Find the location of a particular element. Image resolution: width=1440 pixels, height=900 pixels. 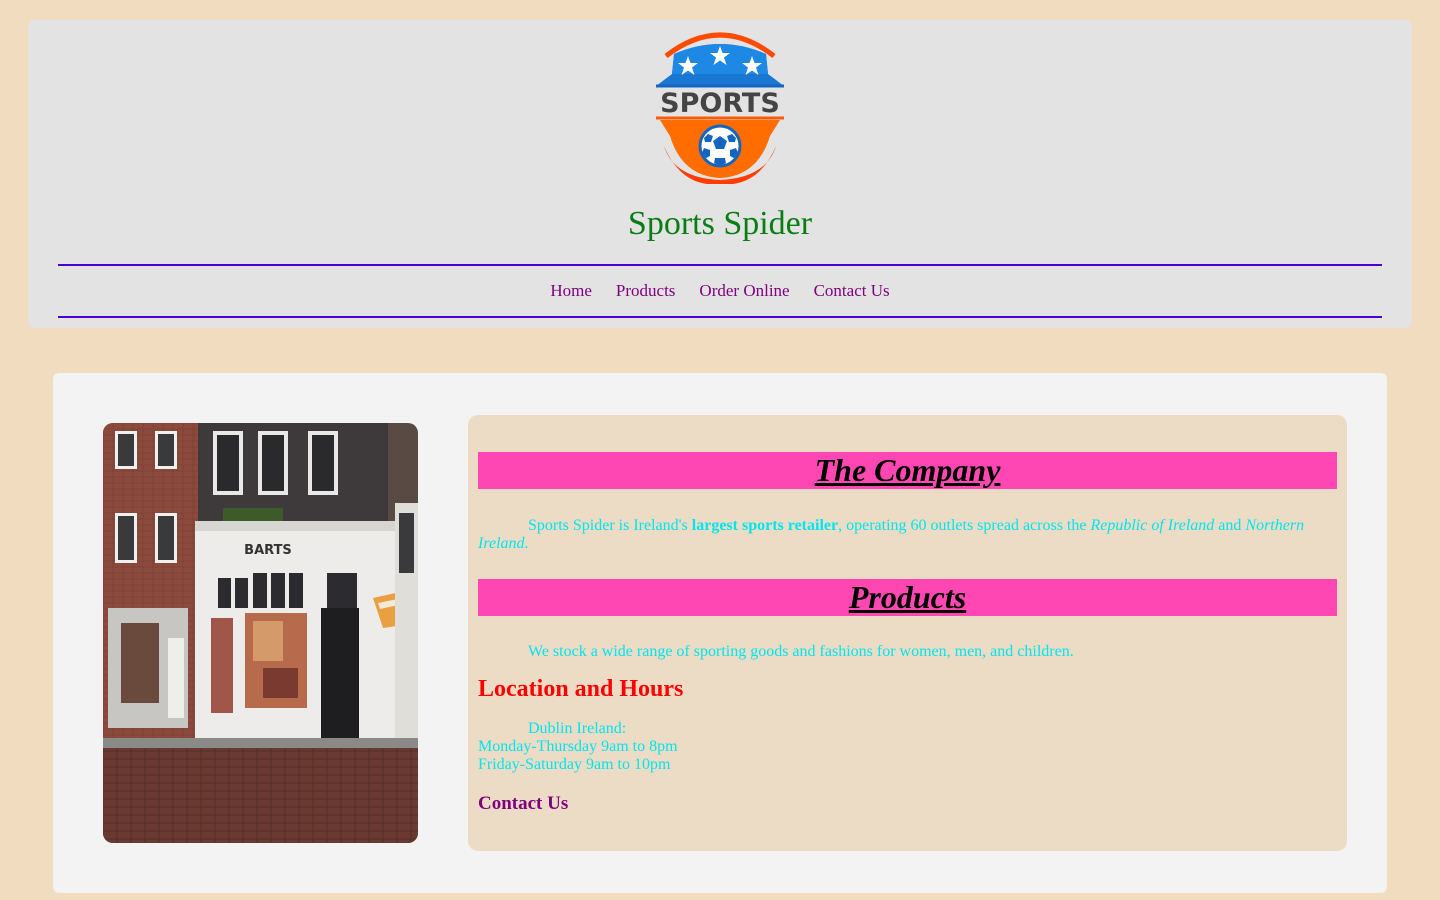

store-sign-text: BARTS is located at coordinates (268, 550).